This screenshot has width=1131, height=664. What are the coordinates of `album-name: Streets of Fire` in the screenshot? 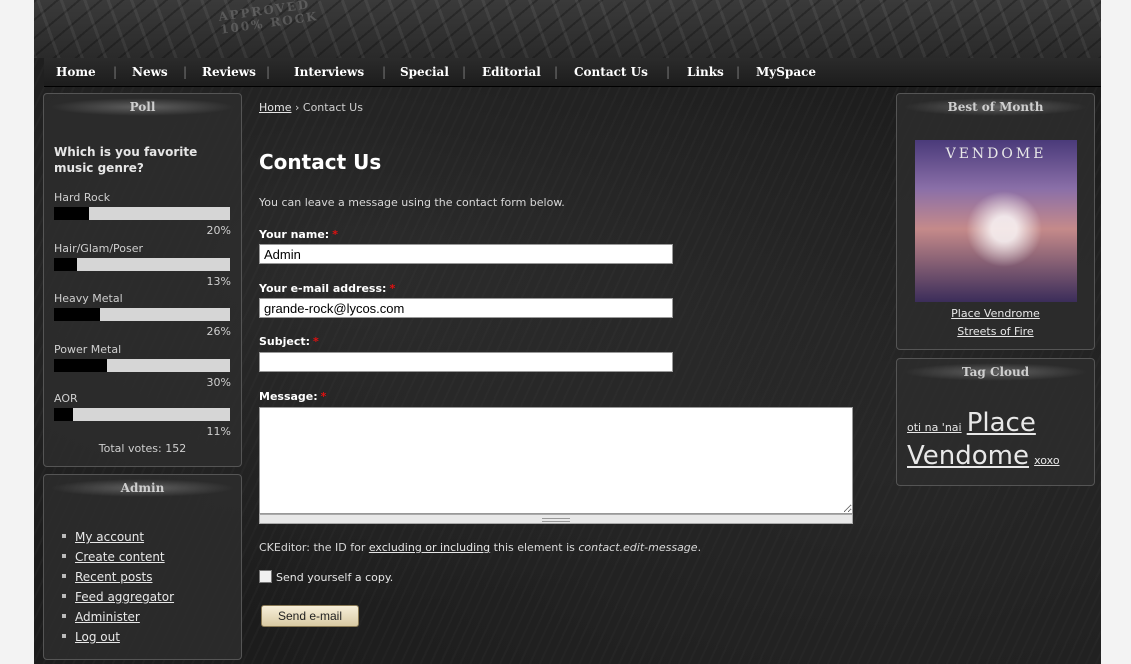 It's located at (995, 331).